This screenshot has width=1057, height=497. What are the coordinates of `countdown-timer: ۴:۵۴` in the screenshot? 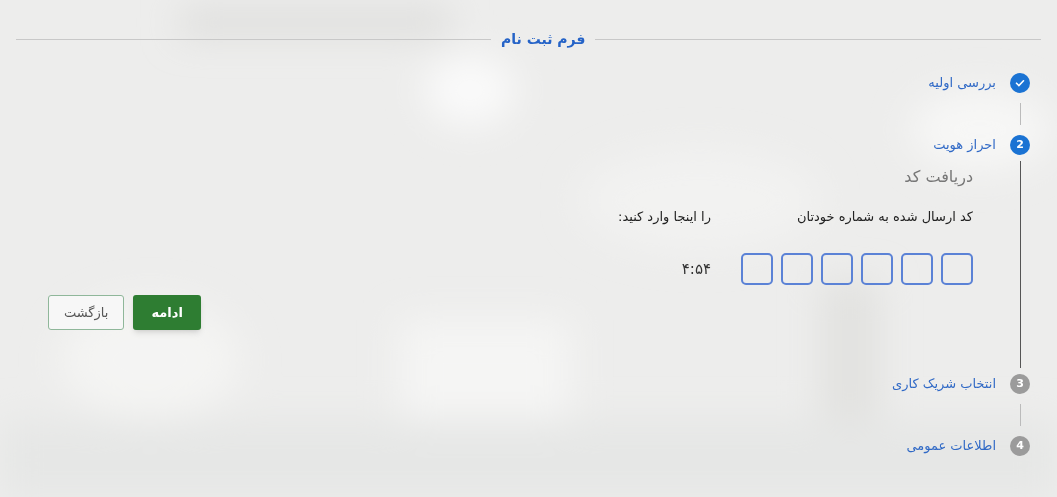 It's located at (696, 269).